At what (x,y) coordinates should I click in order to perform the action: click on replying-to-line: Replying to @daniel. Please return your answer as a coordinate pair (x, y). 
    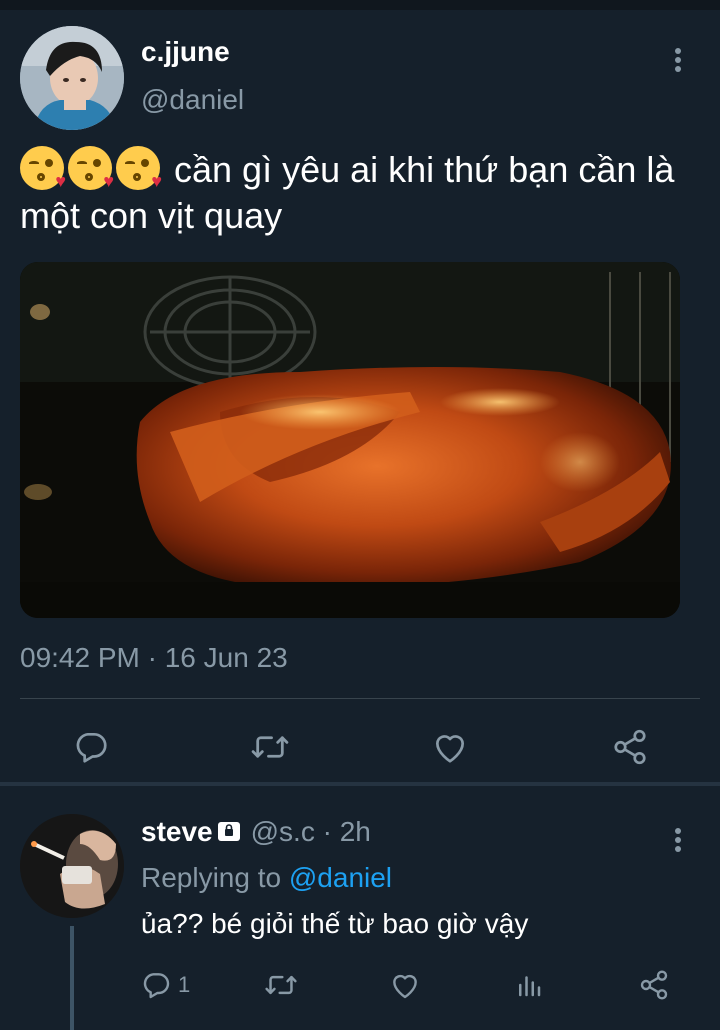
    Looking at the image, I should click on (266, 878).